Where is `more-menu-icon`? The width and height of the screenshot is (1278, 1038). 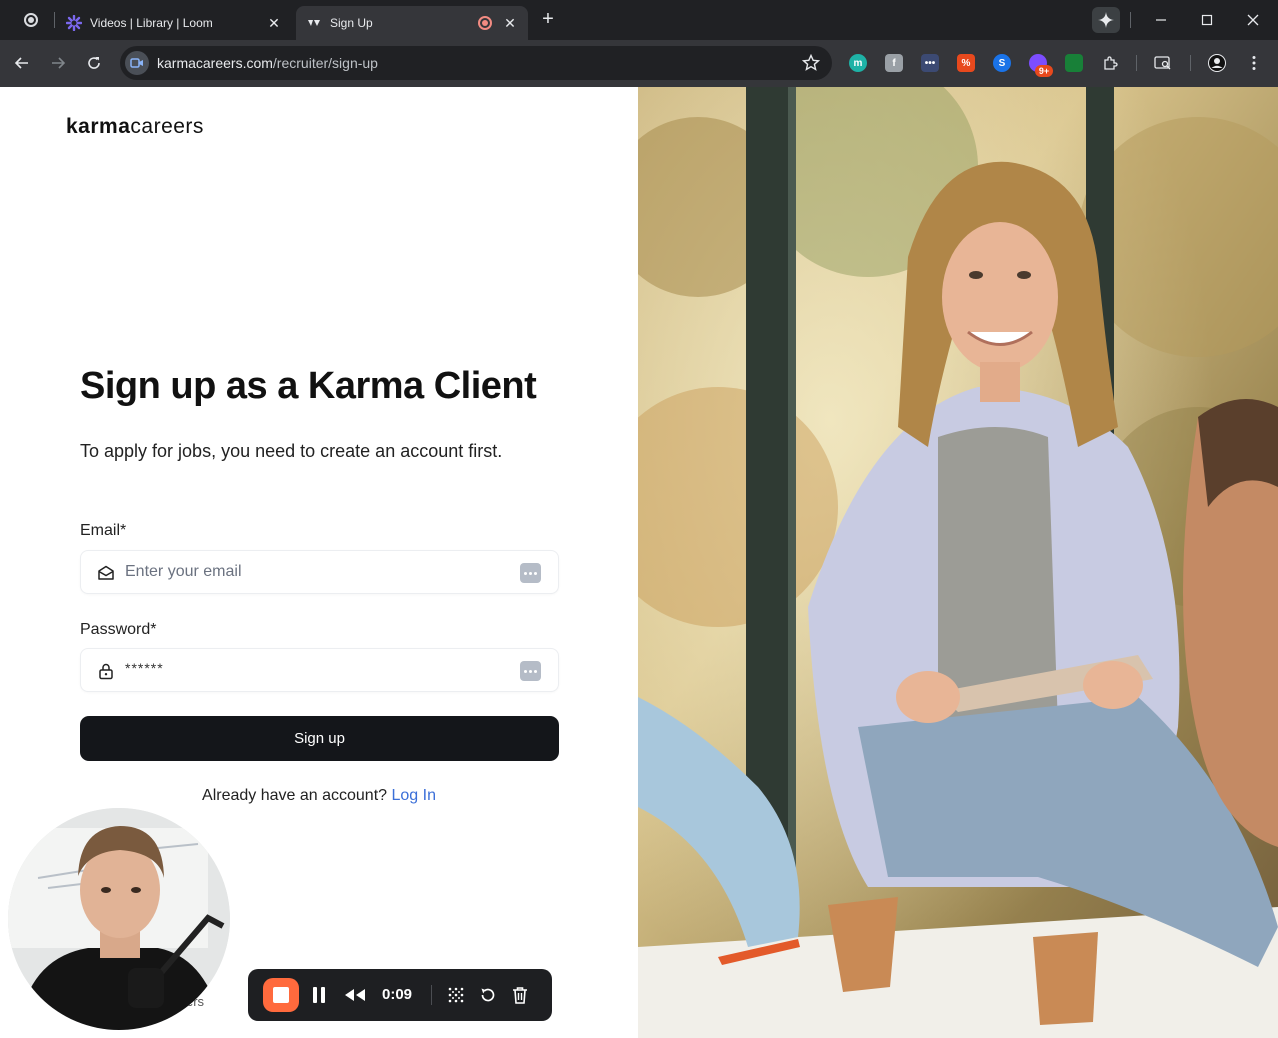 more-menu-icon is located at coordinates (1254, 63).